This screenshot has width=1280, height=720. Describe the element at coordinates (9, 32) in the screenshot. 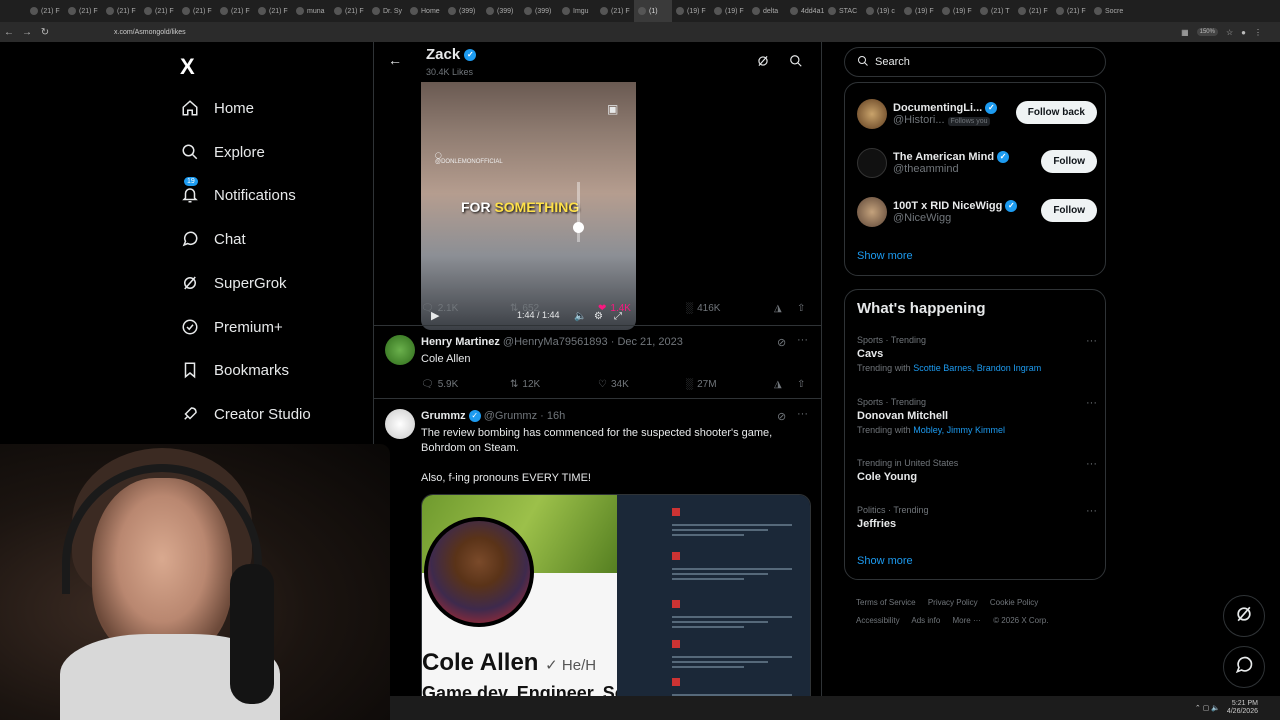

I see `back-icon: ←` at that location.